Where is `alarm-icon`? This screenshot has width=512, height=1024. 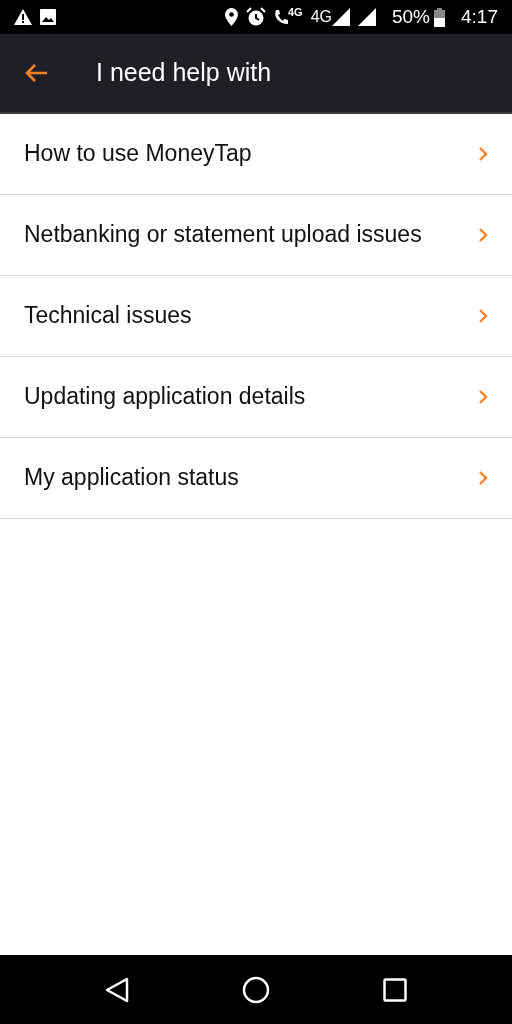 alarm-icon is located at coordinates (255, 17).